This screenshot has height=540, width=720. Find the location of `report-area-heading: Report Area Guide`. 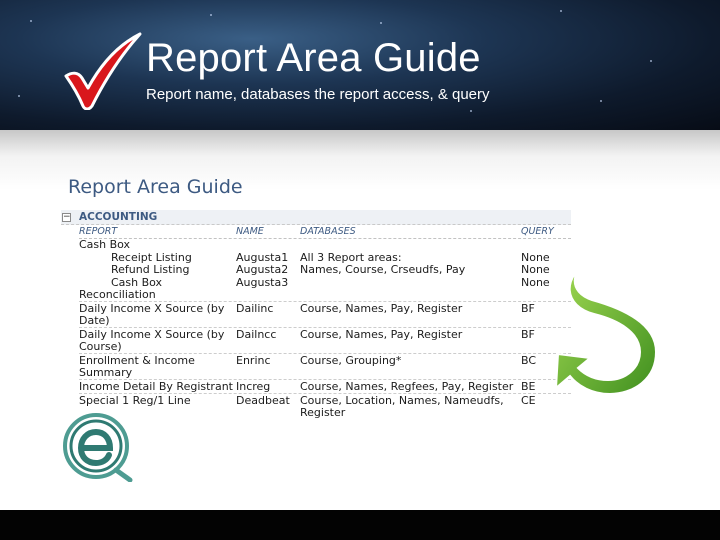

report-area-heading: Report Area Guide is located at coordinates (155, 187).